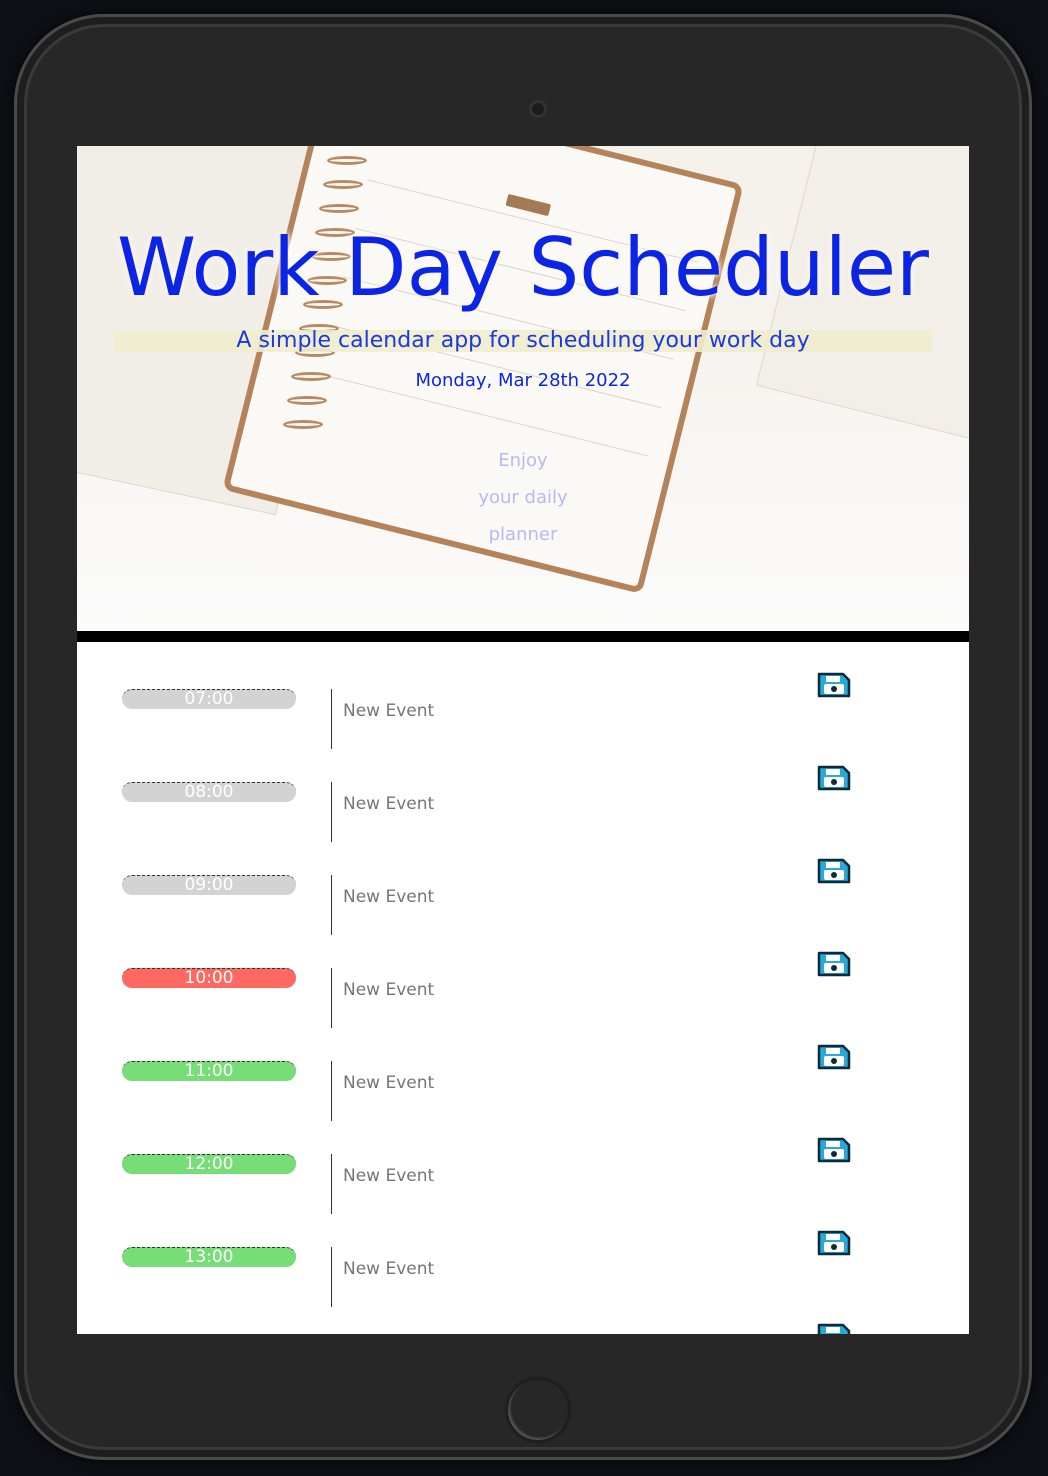 The width and height of the screenshot is (1048, 1476). What do you see at coordinates (523, 1313) in the screenshot?
I see `time-block-row: 14:00` at bounding box center [523, 1313].